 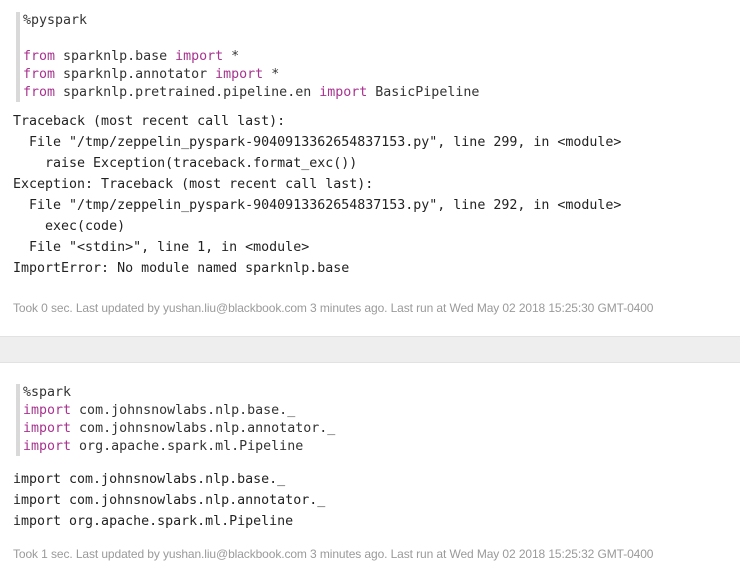 What do you see at coordinates (55, 20) in the screenshot?
I see `code-line: %pyspark` at bounding box center [55, 20].